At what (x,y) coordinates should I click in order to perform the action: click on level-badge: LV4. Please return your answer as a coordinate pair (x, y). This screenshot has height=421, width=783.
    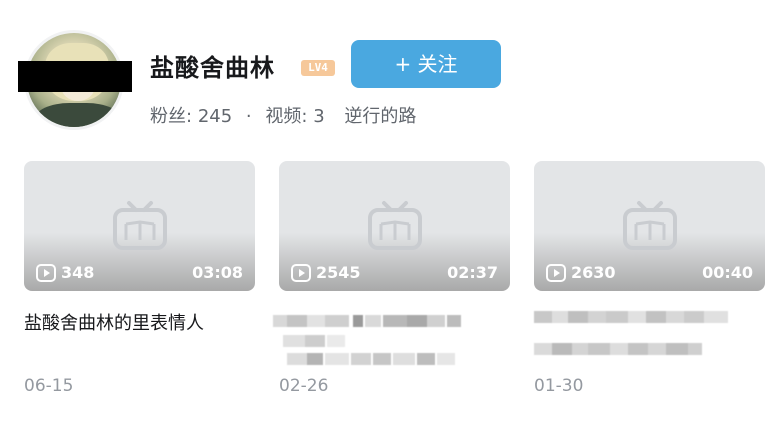
    Looking at the image, I should click on (318, 68).